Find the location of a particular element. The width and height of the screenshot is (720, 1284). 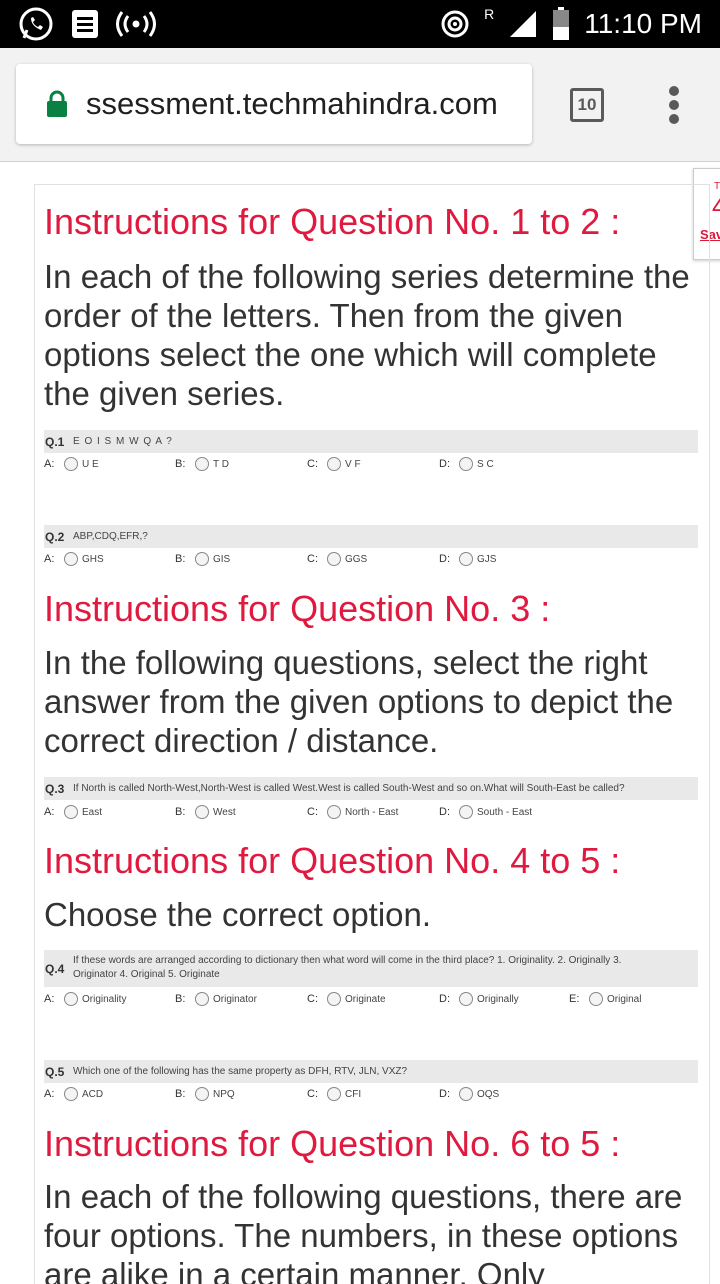

option-a: A: GHS is located at coordinates (74, 559).